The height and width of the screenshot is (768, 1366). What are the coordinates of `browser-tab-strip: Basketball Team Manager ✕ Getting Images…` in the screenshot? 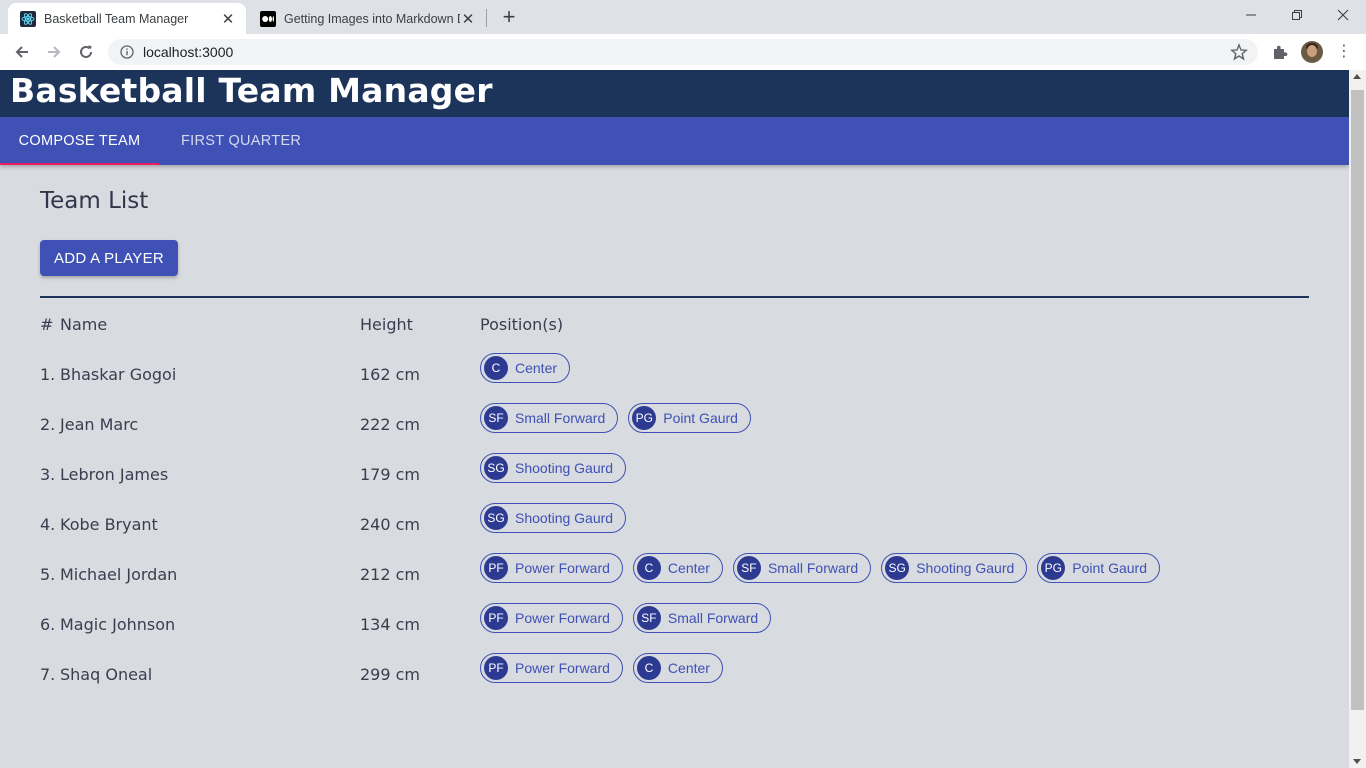 It's located at (683, 17).